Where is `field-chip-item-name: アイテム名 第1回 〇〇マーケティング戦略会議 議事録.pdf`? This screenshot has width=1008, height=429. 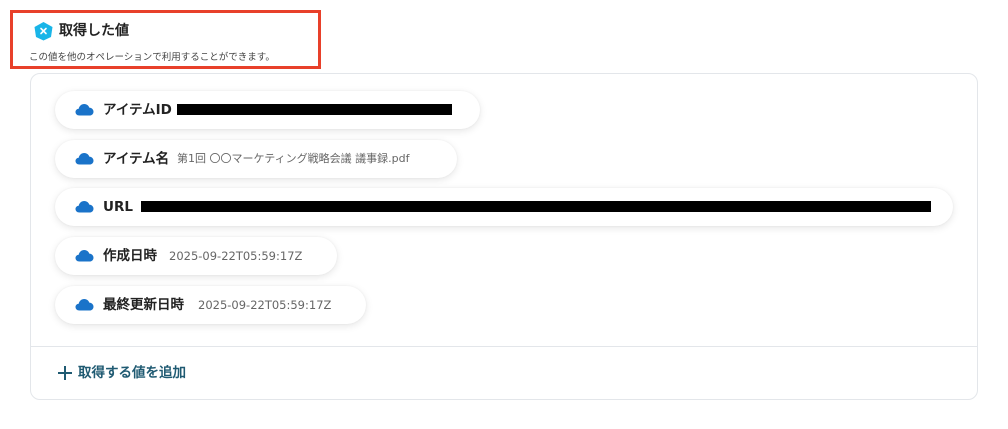
field-chip-item-name: アイテム名 第1回 〇〇マーケティング戦略会議 議事録.pdf is located at coordinates (256, 159).